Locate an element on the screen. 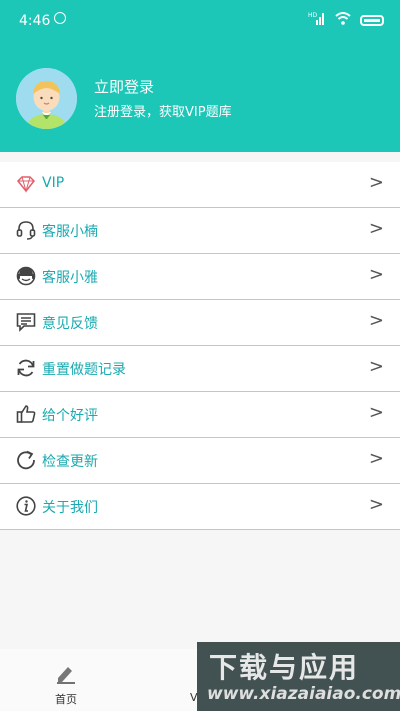 Image resolution: width=400 pixels, height=711 pixels. support-agent-icon is located at coordinates (26, 276).